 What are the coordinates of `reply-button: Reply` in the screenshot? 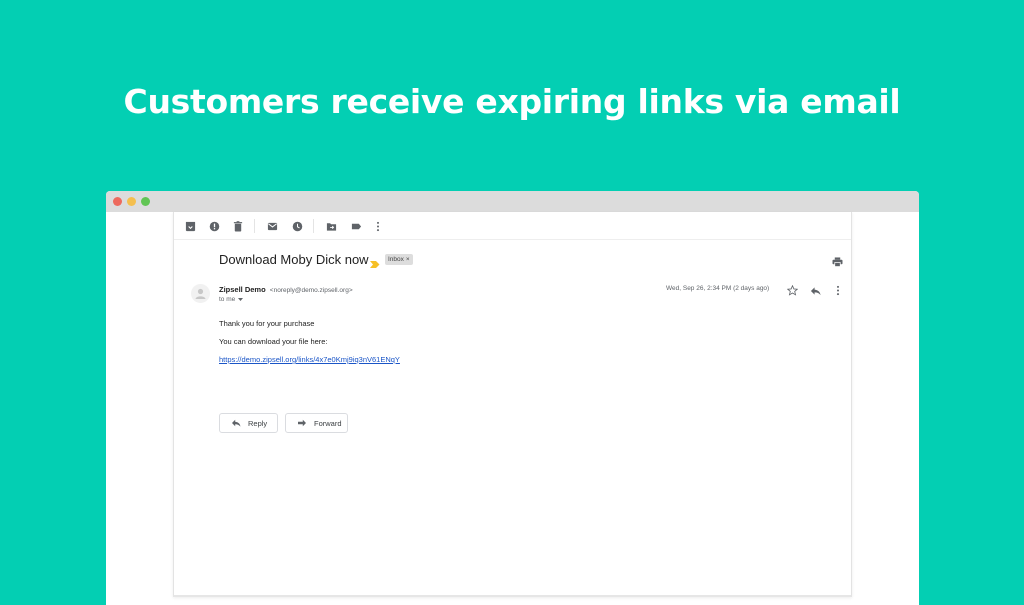 It's located at (248, 423).